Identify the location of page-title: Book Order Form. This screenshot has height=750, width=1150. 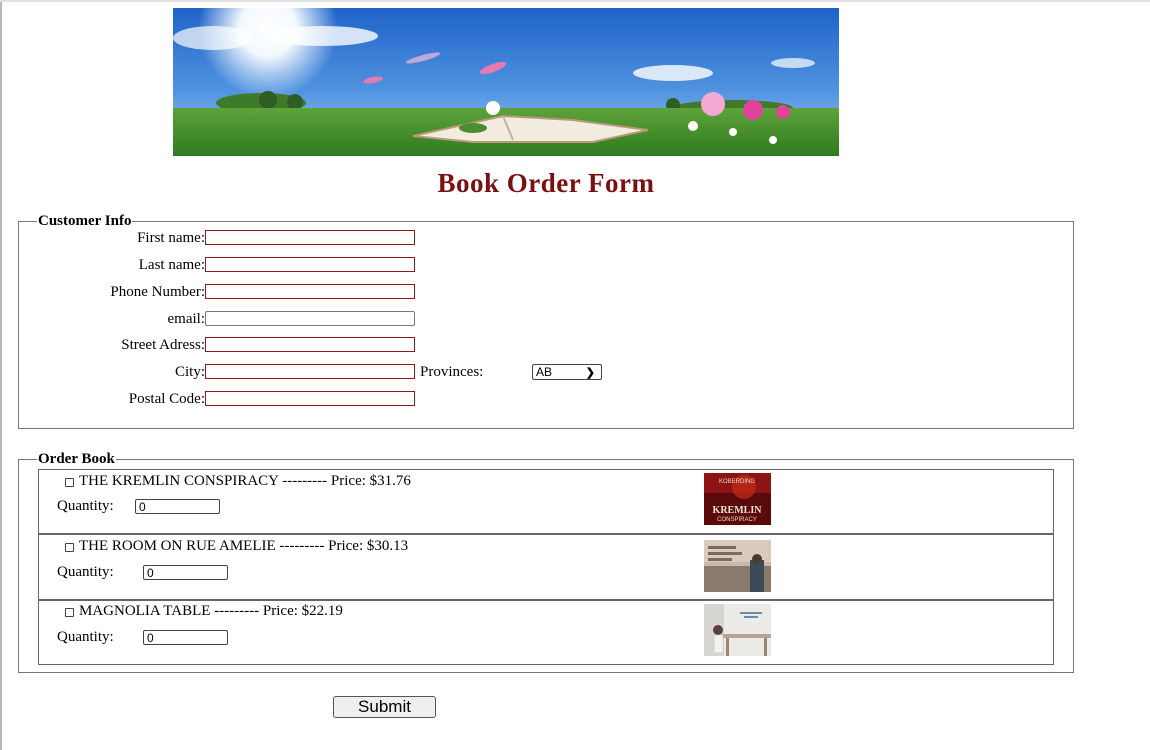
(546, 183).